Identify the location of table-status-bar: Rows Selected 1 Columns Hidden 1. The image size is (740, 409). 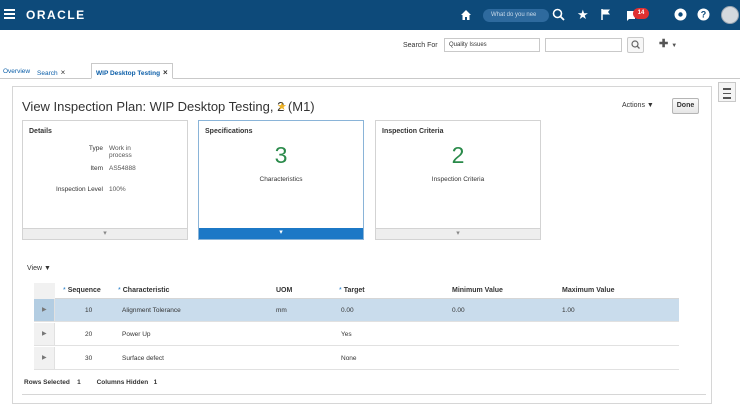
(97, 382).